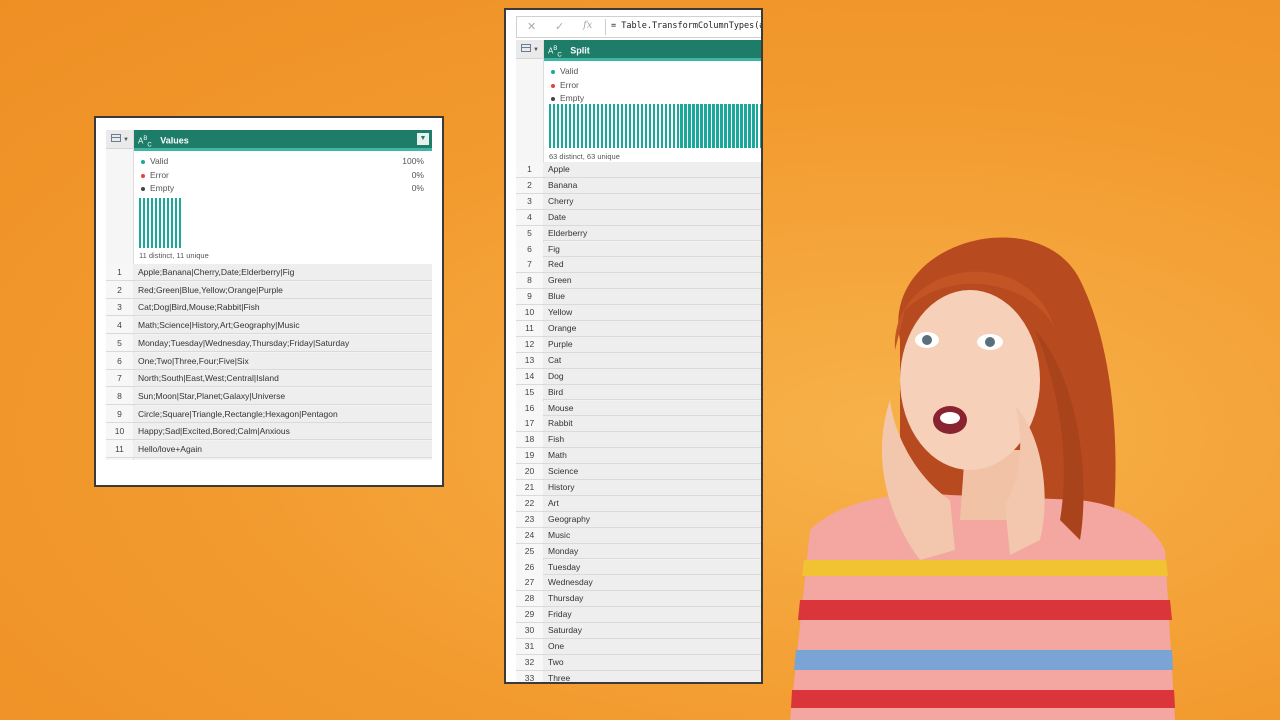 The image size is (1280, 720). What do you see at coordinates (563, 552) in the screenshot?
I see `cell-value: Monday` at bounding box center [563, 552].